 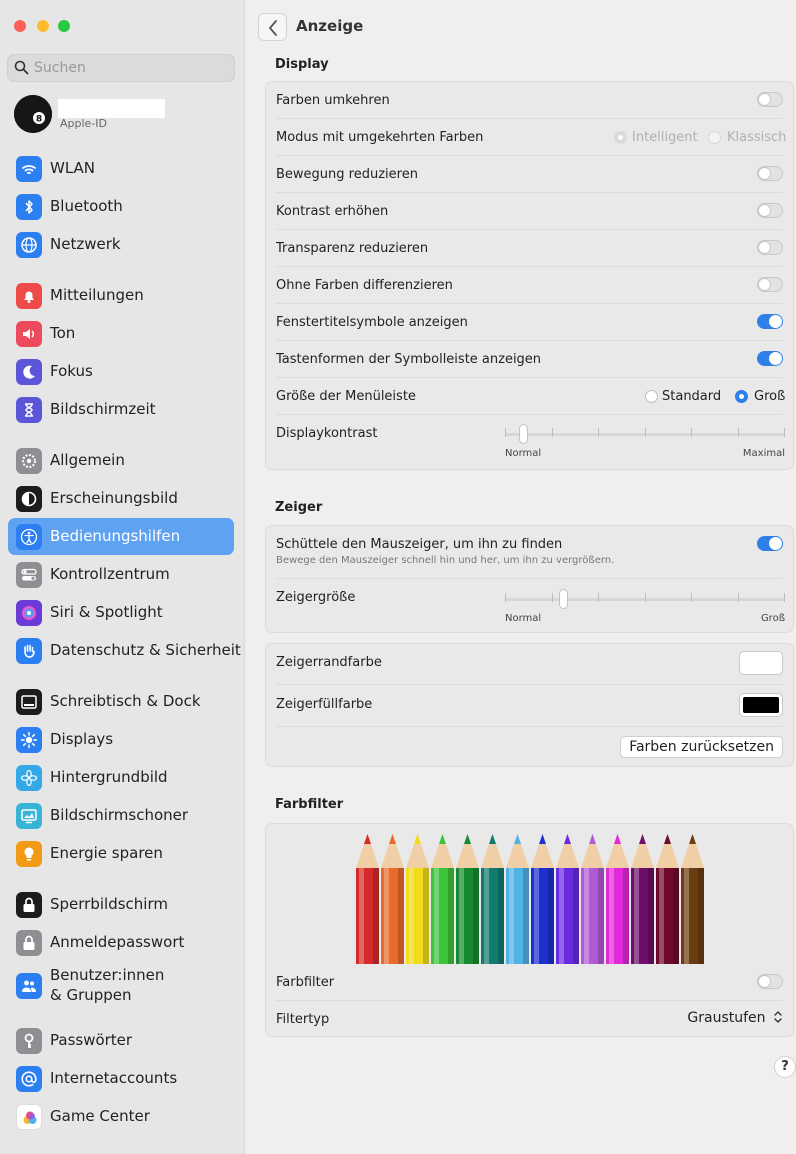 I want to click on switches-icon, so click(x=29, y=575).